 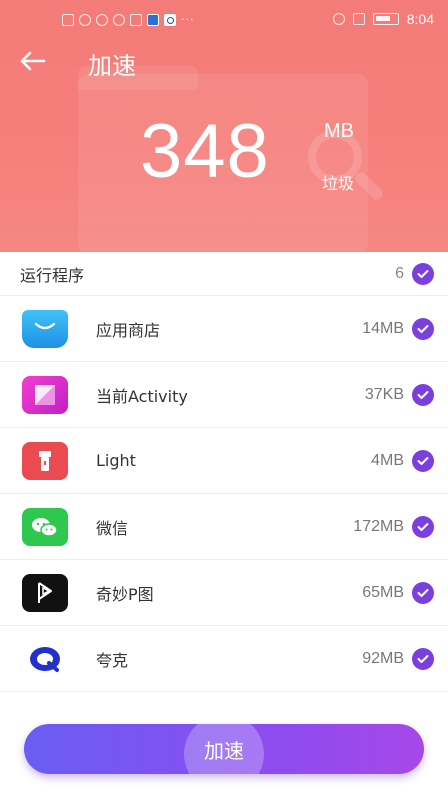 I want to click on select-all-check-icon, so click(x=423, y=273).